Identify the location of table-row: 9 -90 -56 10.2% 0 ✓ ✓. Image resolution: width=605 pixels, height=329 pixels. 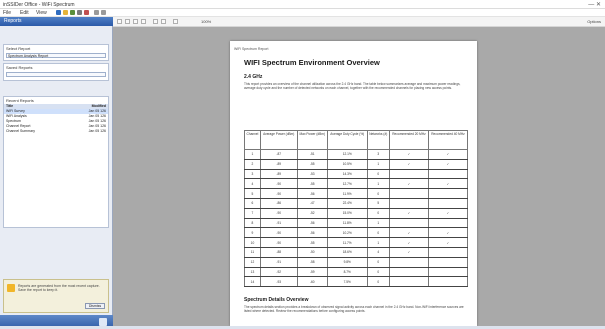
(356, 233).